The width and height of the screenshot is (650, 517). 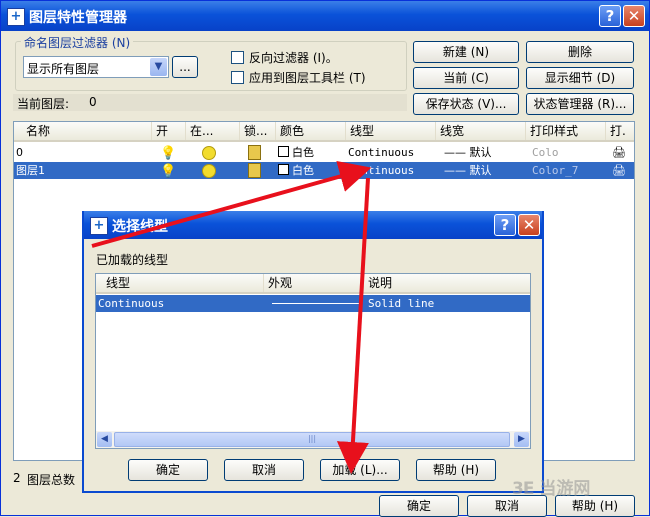 What do you see at coordinates (231, 204) in the screenshot?
I see `arrow-to-linetype` at bounding box center [231, 204].